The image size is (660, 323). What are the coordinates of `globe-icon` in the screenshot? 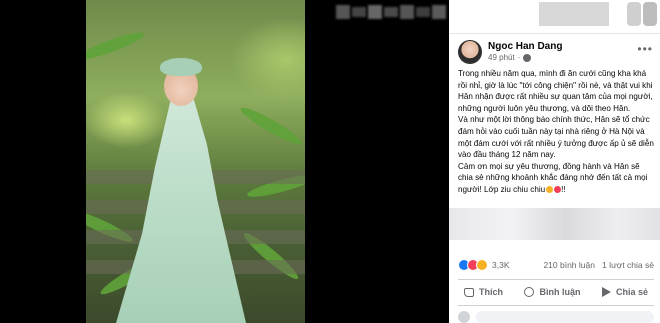 It's located at (527, 57).